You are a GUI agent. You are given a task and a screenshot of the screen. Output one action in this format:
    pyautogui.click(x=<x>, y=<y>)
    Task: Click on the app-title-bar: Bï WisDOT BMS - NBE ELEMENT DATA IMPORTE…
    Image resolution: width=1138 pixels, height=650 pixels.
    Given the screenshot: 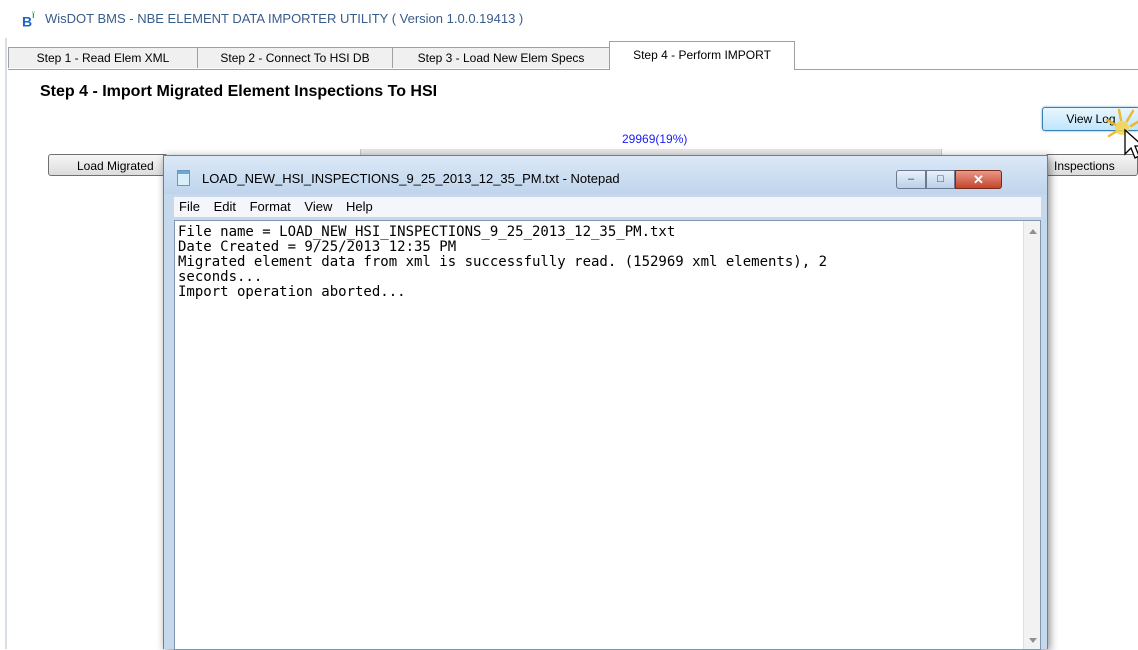 What is the action you would take?
    pyautogui.click(x=573, y=20)
    